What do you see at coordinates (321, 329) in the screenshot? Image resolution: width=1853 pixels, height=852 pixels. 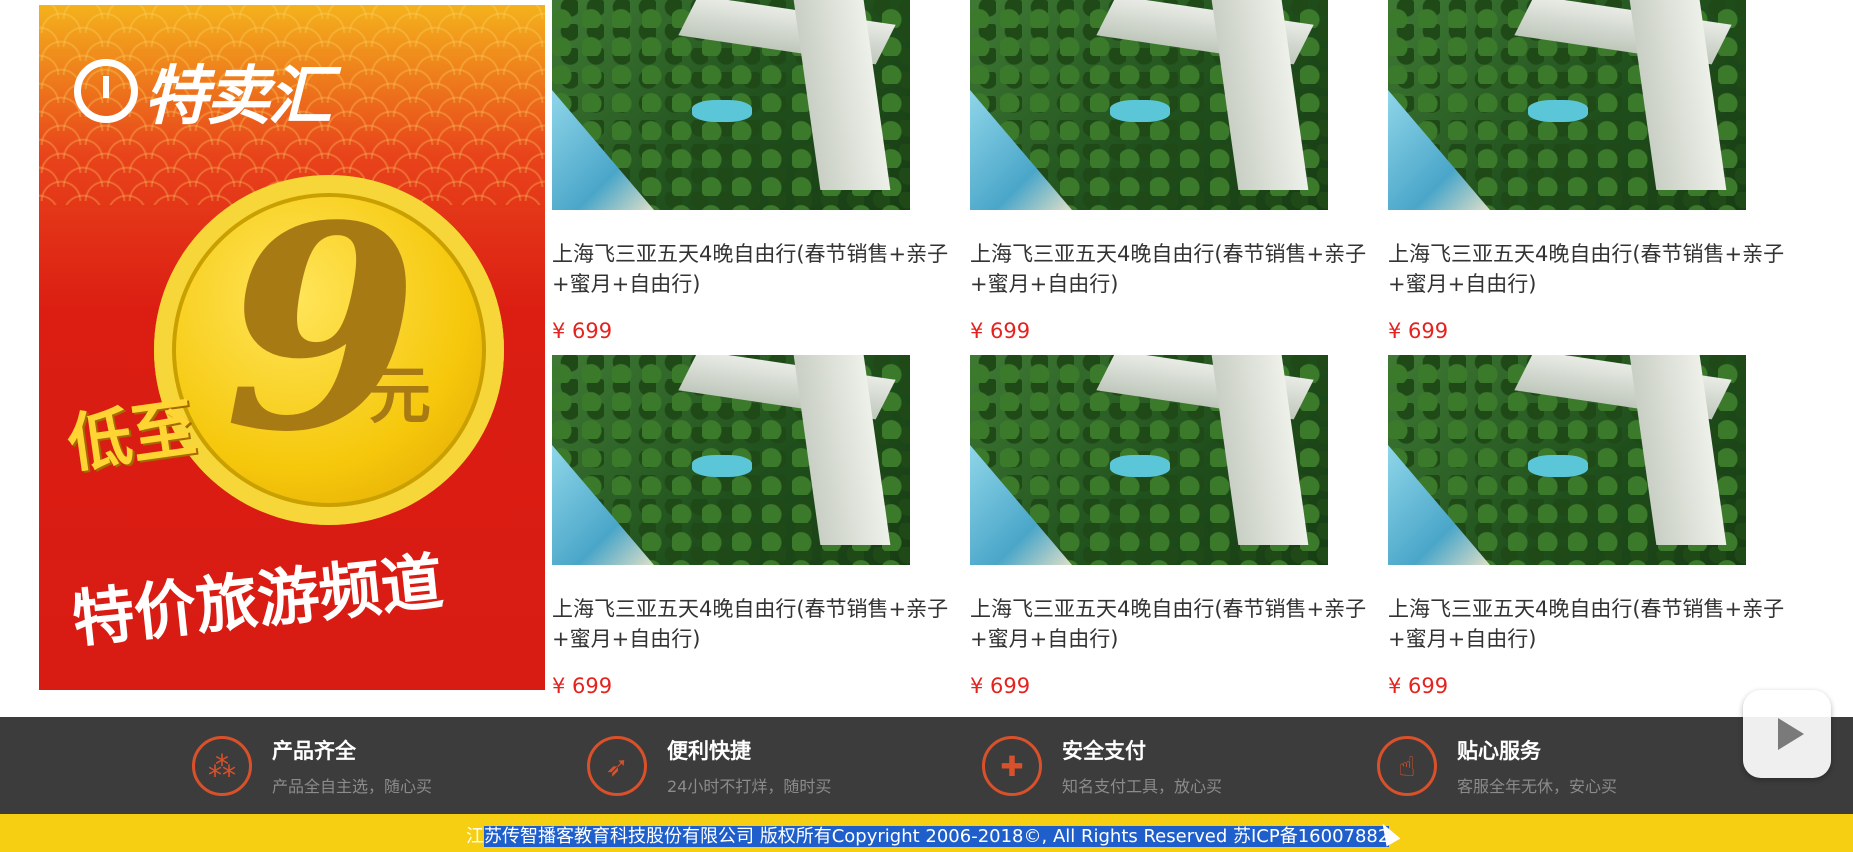 I see `coin-number: 9` at bounding box center [321, 329].